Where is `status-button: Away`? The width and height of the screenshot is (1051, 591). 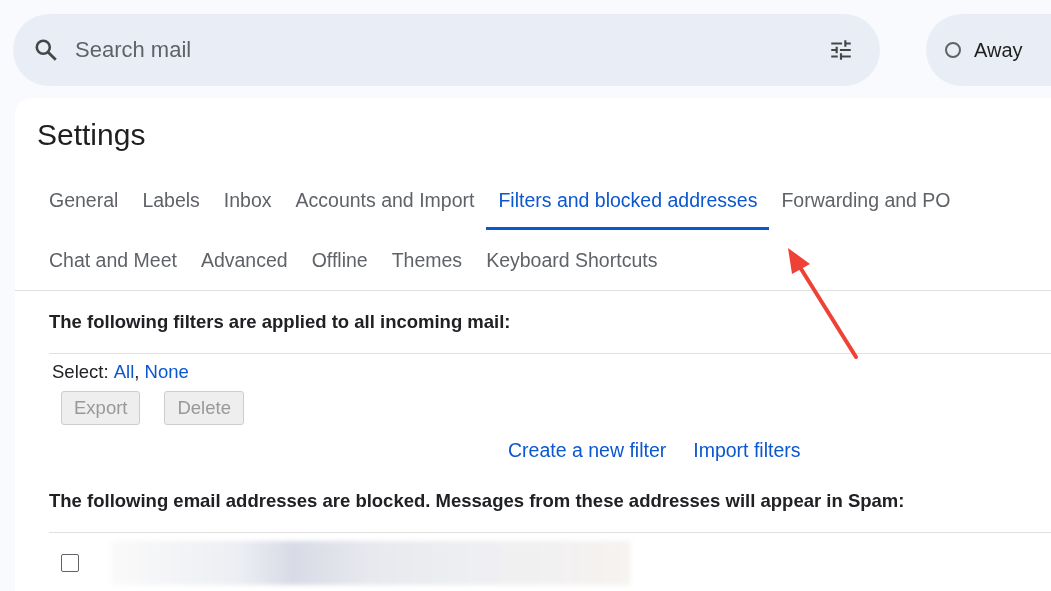 status-button: Away is located at coordinates (988, 50).